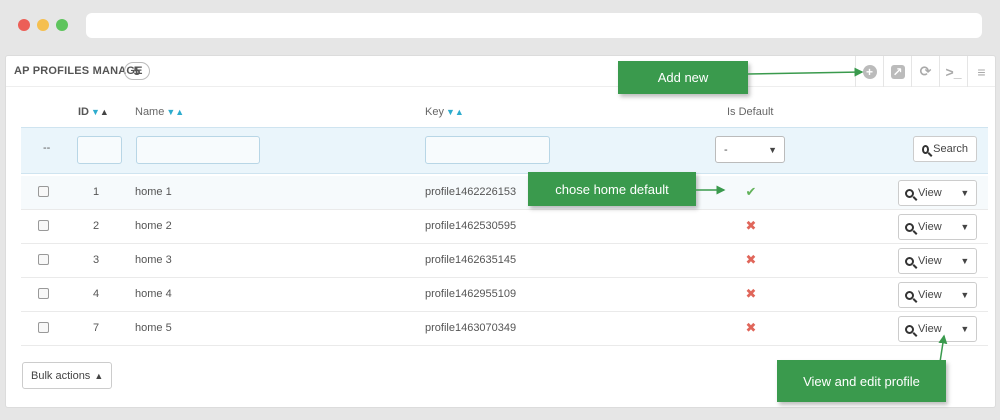 This screenshot has height=420, width=1000. I want to click on address-bar, so click(534, 25).